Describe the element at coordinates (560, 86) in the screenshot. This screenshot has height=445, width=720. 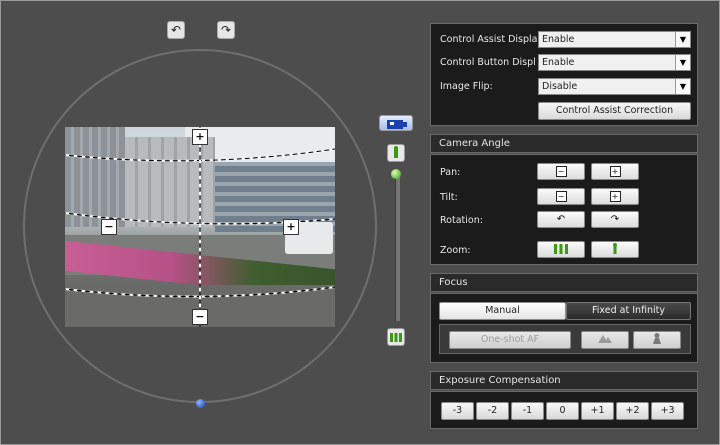
I see `image-flip-value: Disable` at that location.